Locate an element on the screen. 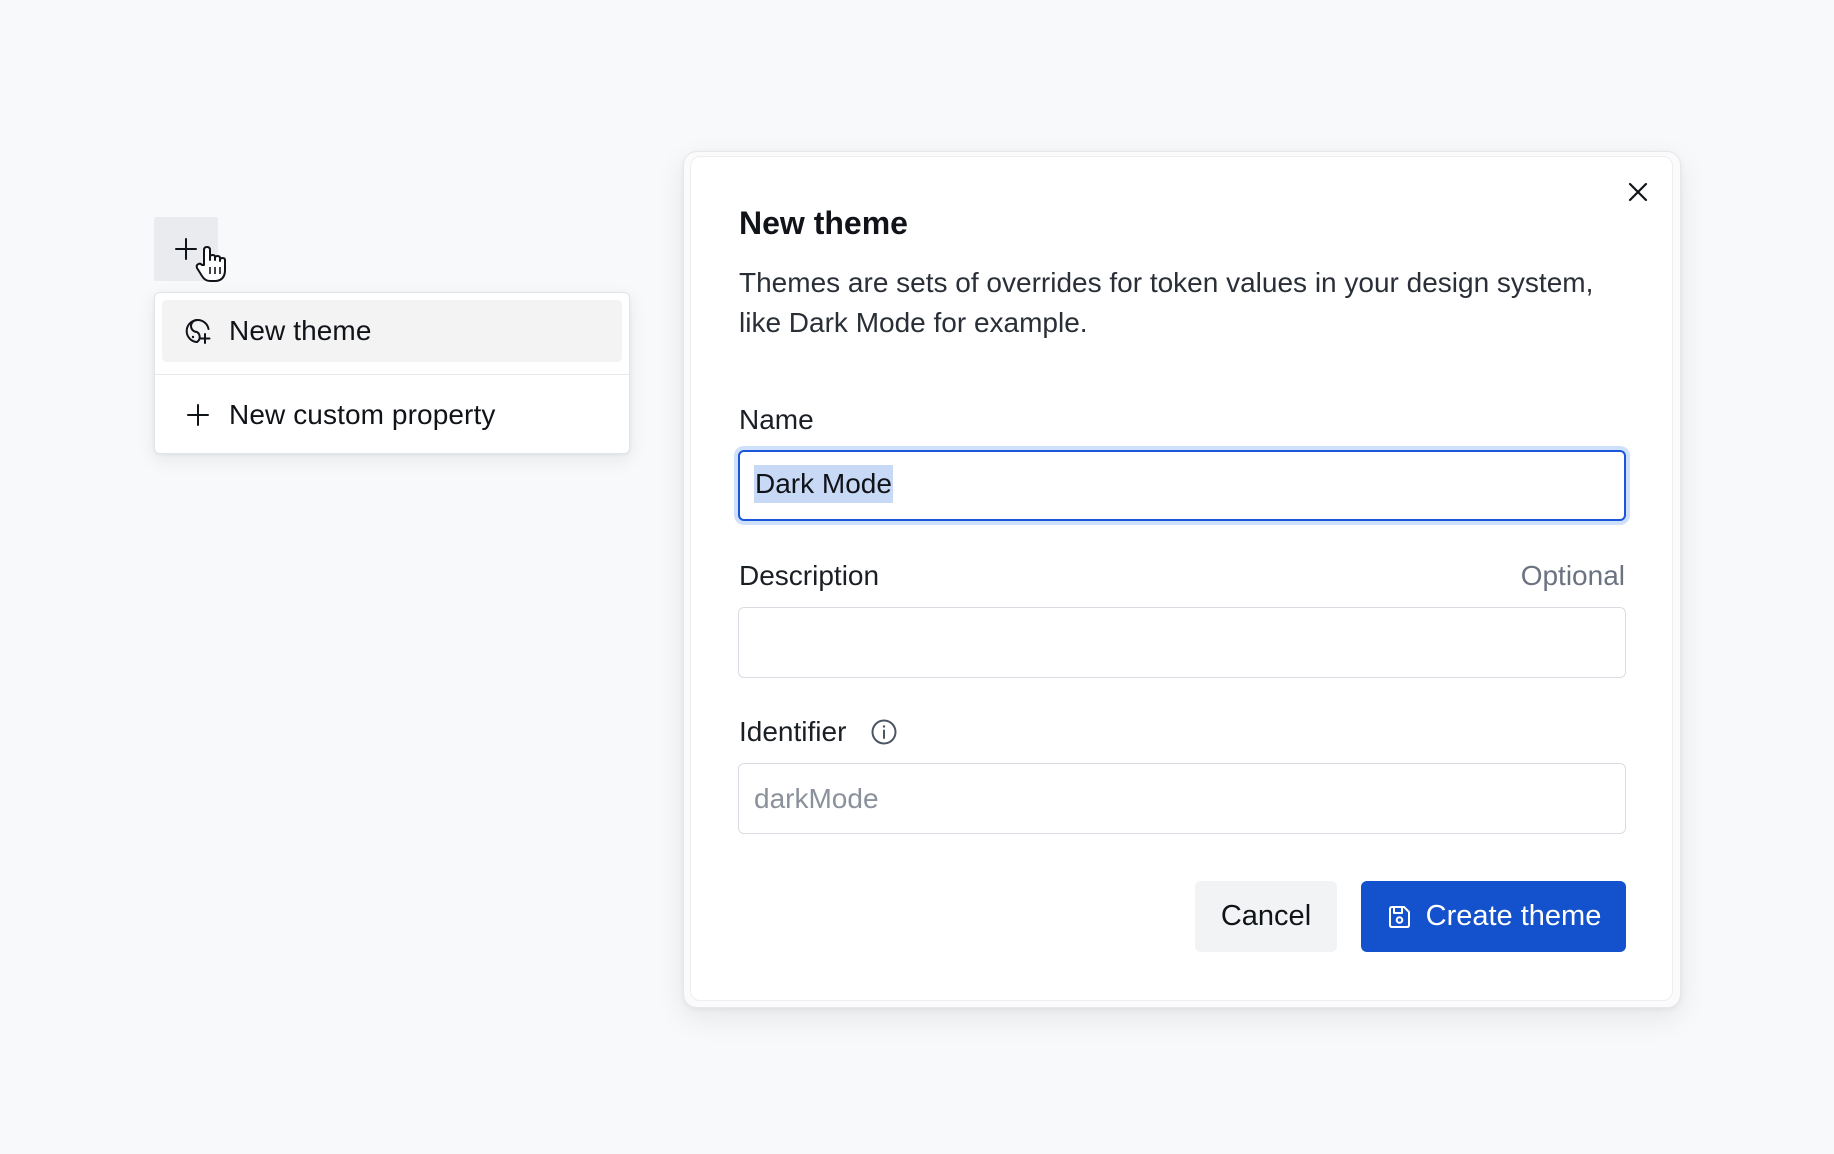 This screenshot has height=1154, width=1834. menu-item-label: New theme is located at coordinates (300, 330).